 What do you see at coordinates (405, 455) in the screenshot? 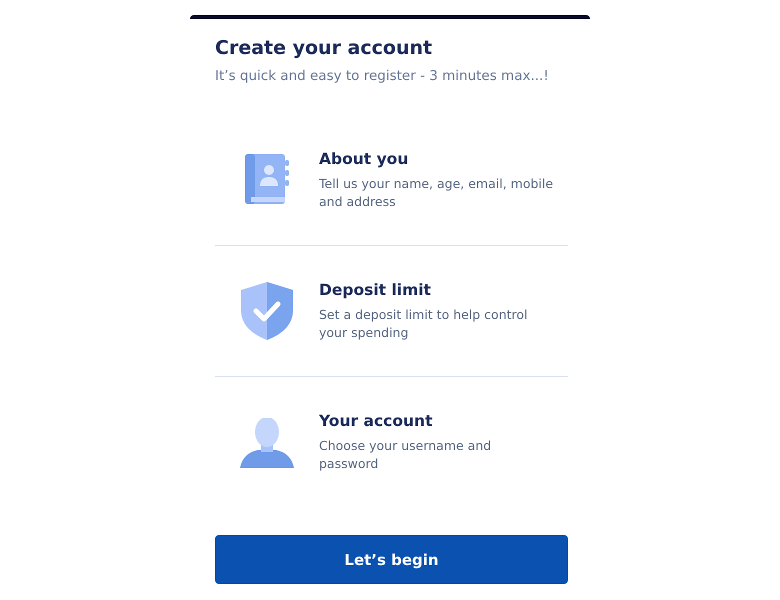
I see `step-description: Choose your username and password` at bounding box center [405, 455].